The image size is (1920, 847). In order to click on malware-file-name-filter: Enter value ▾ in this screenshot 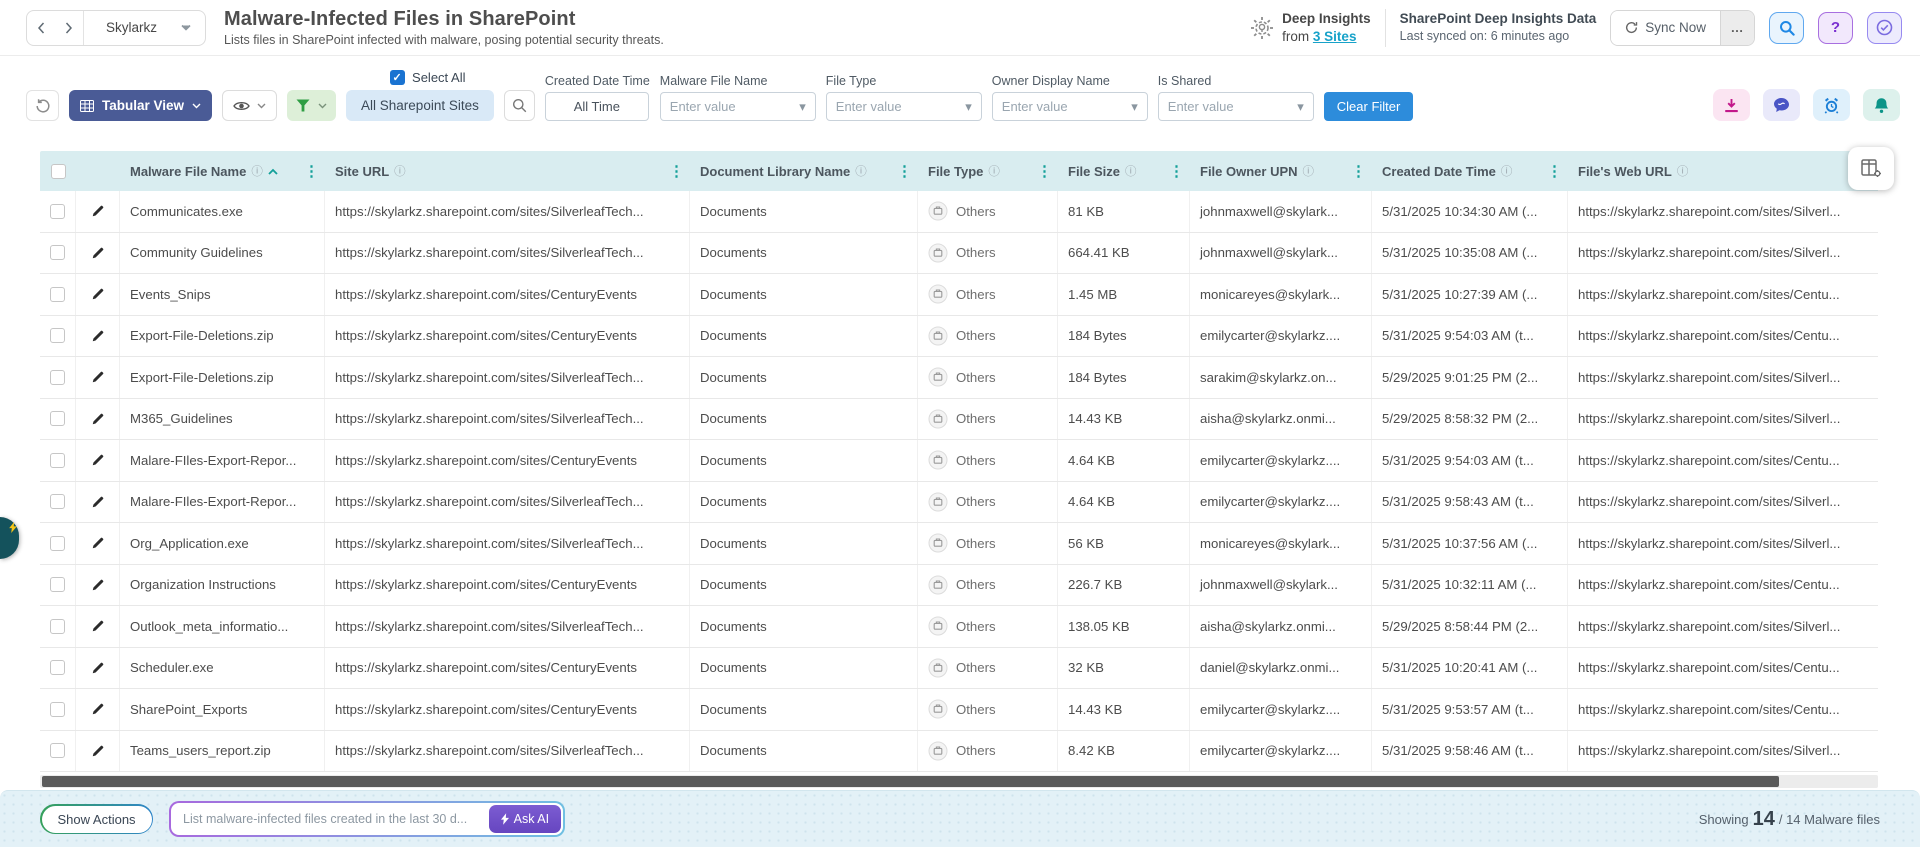, I will do `click(737, 106)`.